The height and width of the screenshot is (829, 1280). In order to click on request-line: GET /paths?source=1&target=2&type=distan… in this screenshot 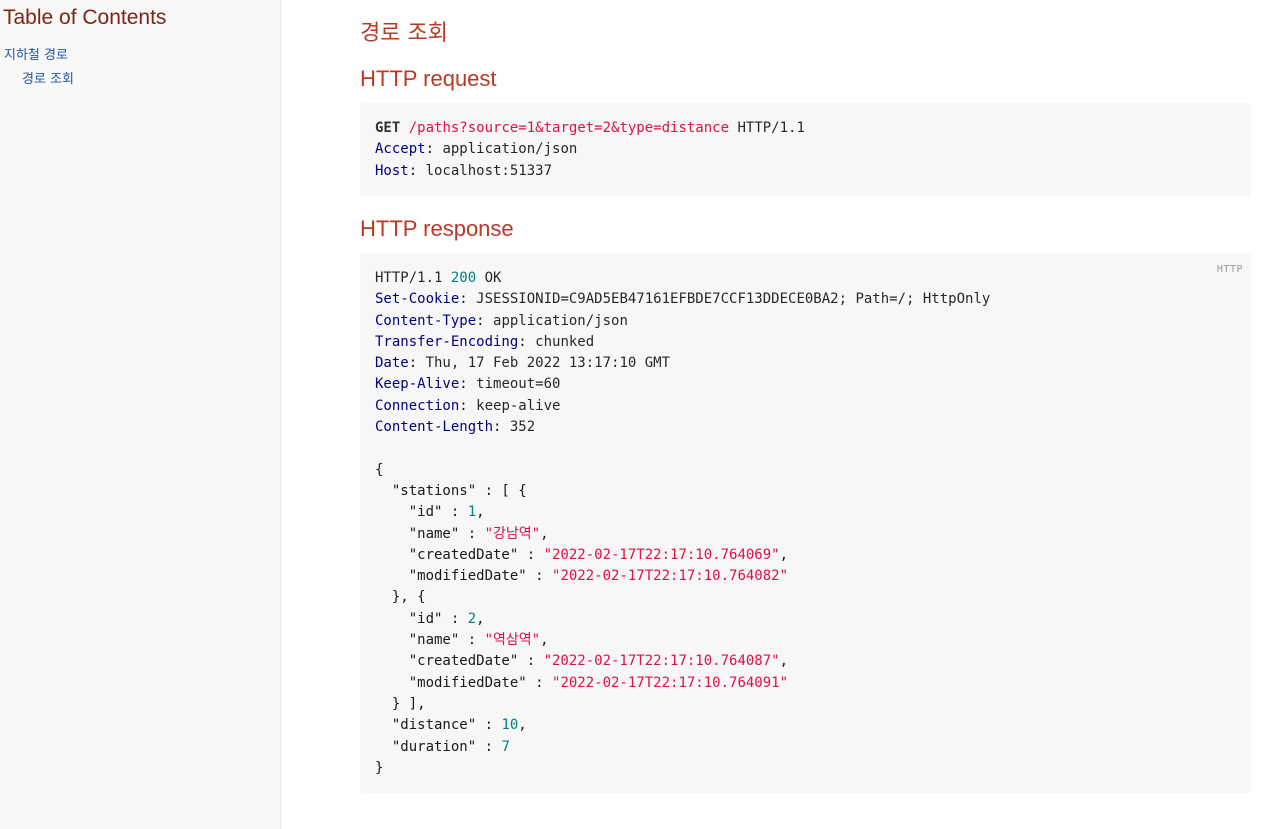, I will do `click(805, 128)`.